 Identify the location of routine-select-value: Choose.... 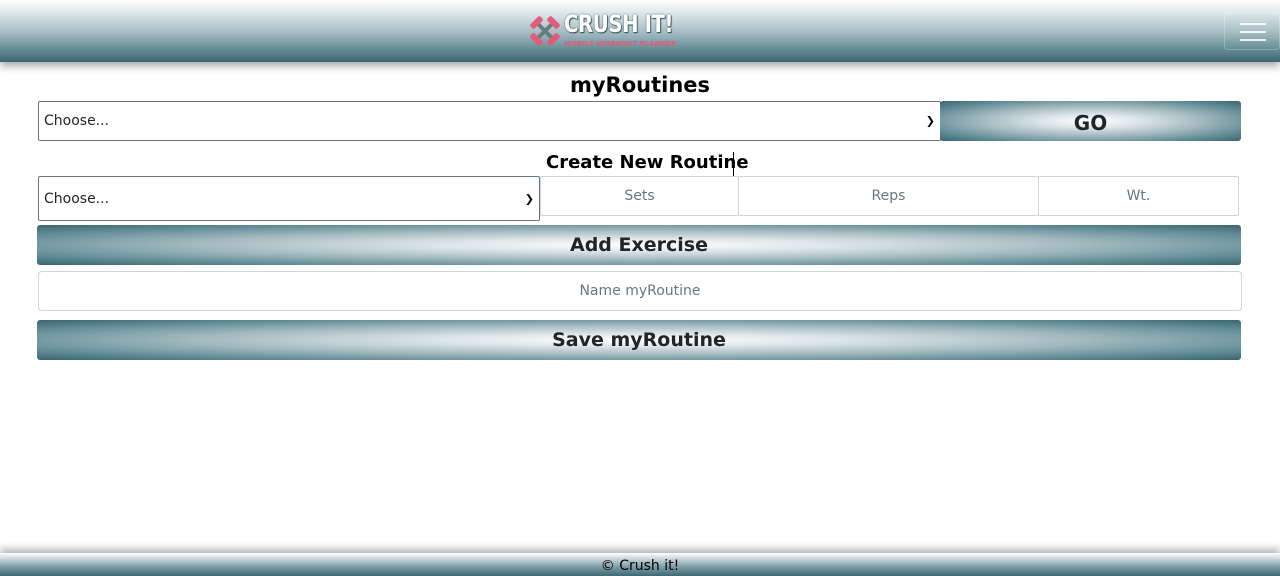
(77, 121).